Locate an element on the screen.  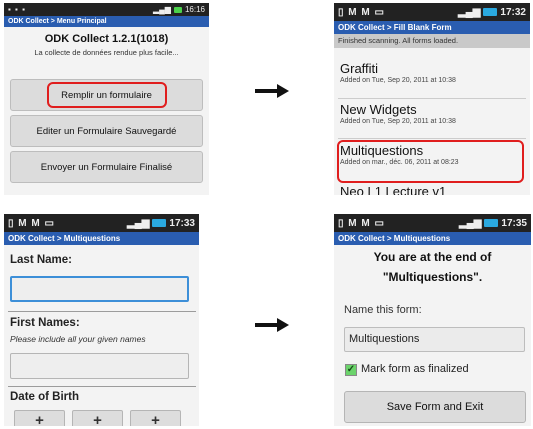
highlight-fill-form is located at coordinates (107, 95).